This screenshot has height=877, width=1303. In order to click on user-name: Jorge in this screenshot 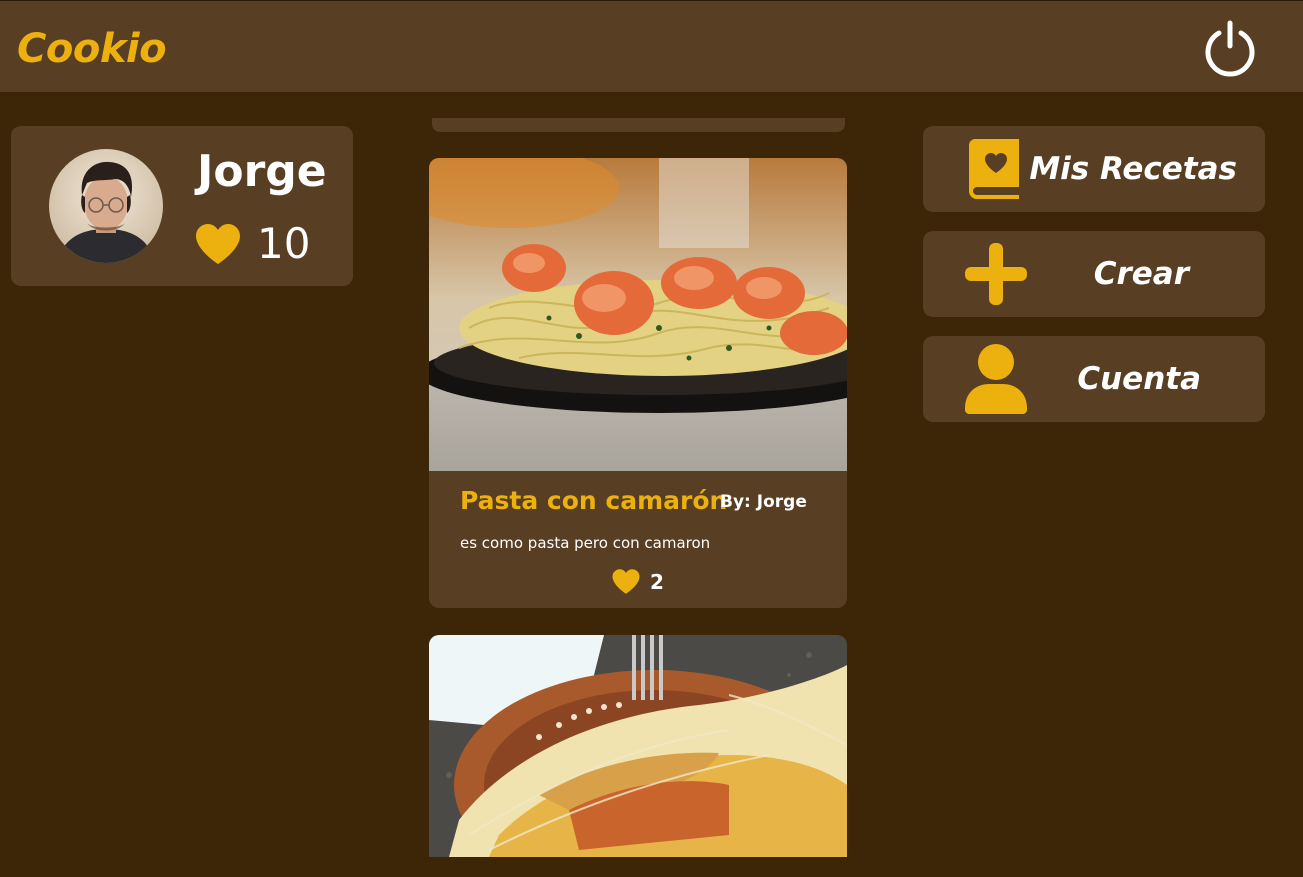, I will do `click(262, 171)`.